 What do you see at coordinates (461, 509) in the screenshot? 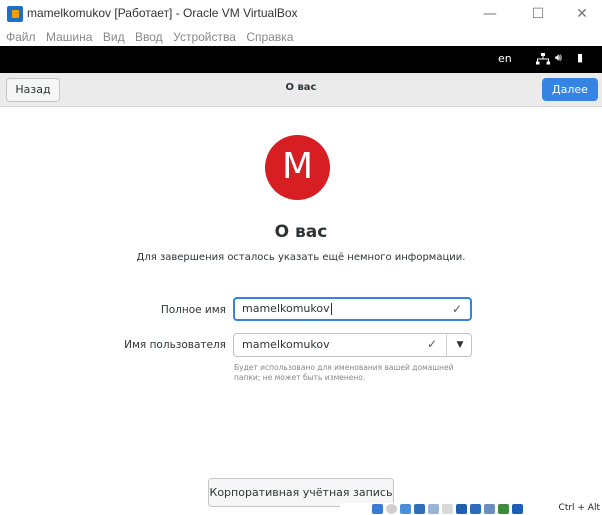
I see `display-icon` at bounding box center [461, 509].